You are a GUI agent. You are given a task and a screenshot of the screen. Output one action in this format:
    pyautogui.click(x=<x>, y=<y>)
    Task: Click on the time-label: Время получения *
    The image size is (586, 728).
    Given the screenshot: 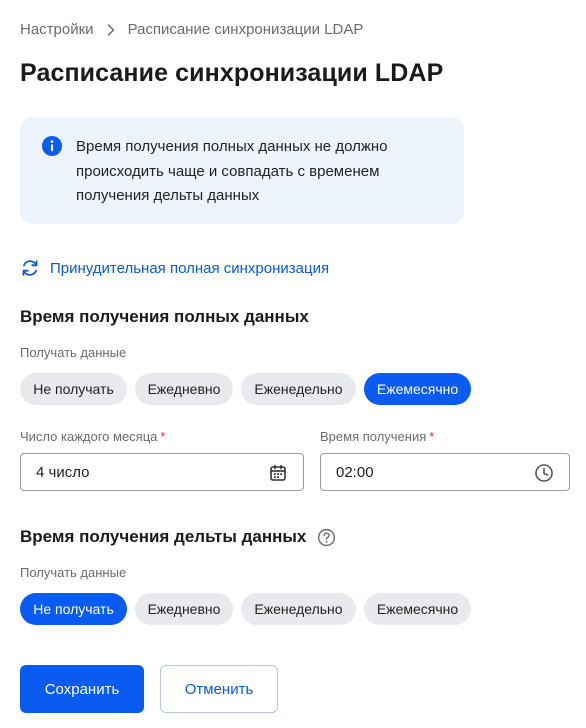 What is the action you would take?
    pyautogui.click(x=377, y=436)
    